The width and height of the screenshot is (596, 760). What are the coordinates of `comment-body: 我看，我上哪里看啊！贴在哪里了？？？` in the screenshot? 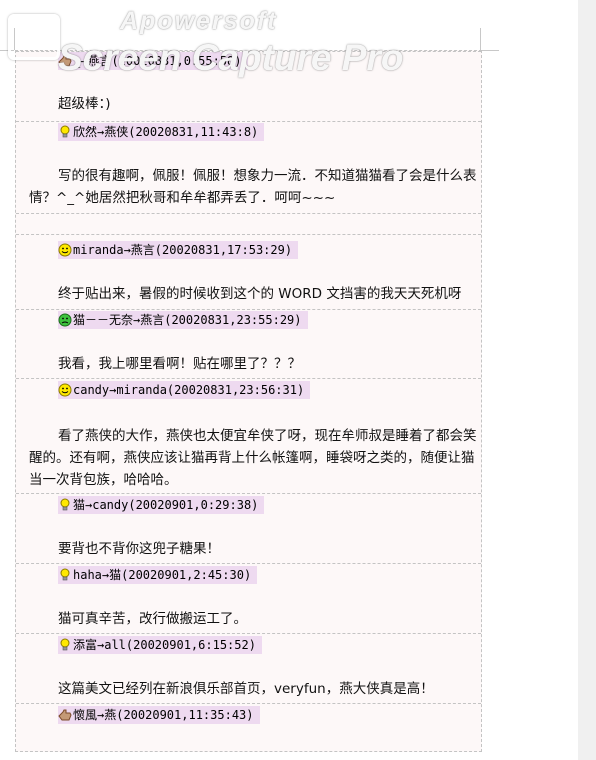 It's located at (179, 364).